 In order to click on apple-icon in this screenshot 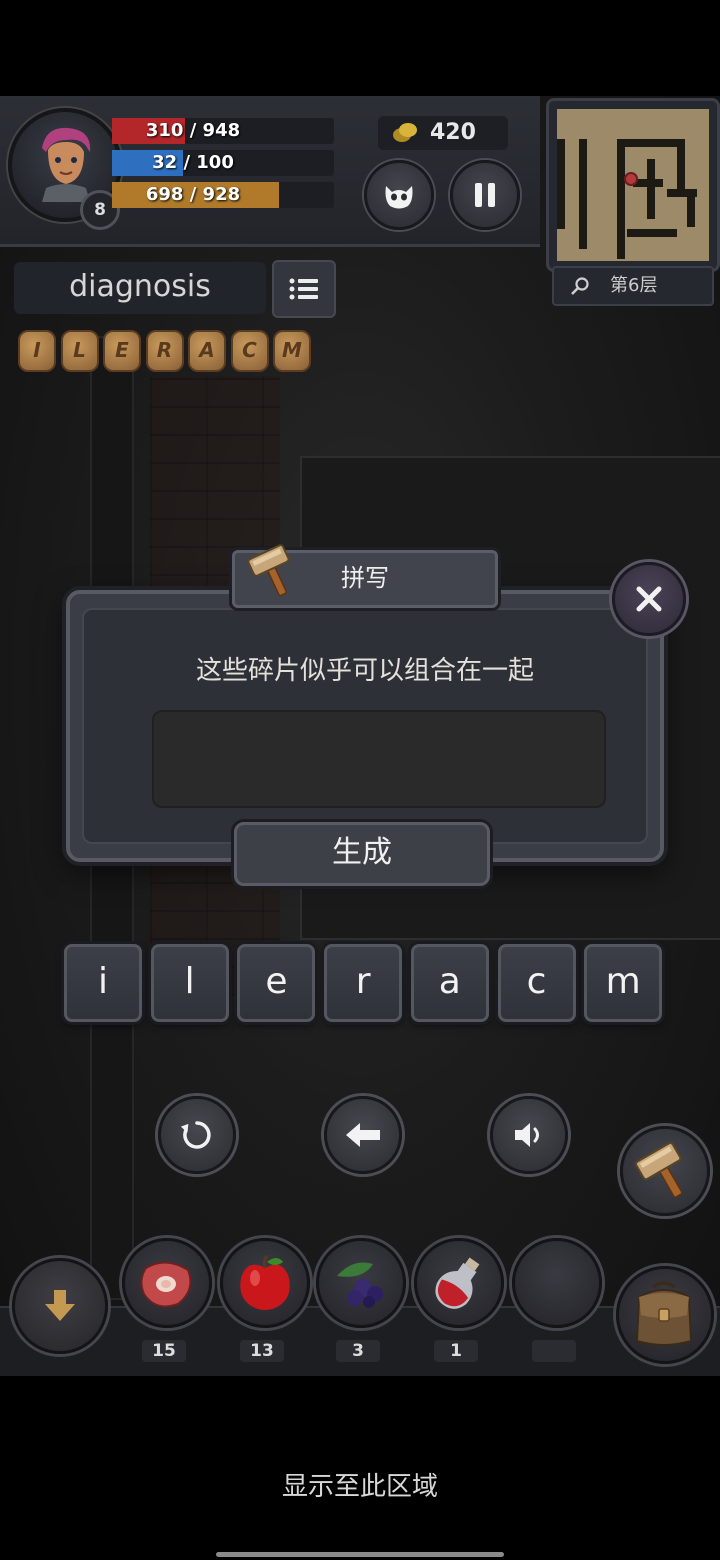, I will do `click(265, 1282)`.